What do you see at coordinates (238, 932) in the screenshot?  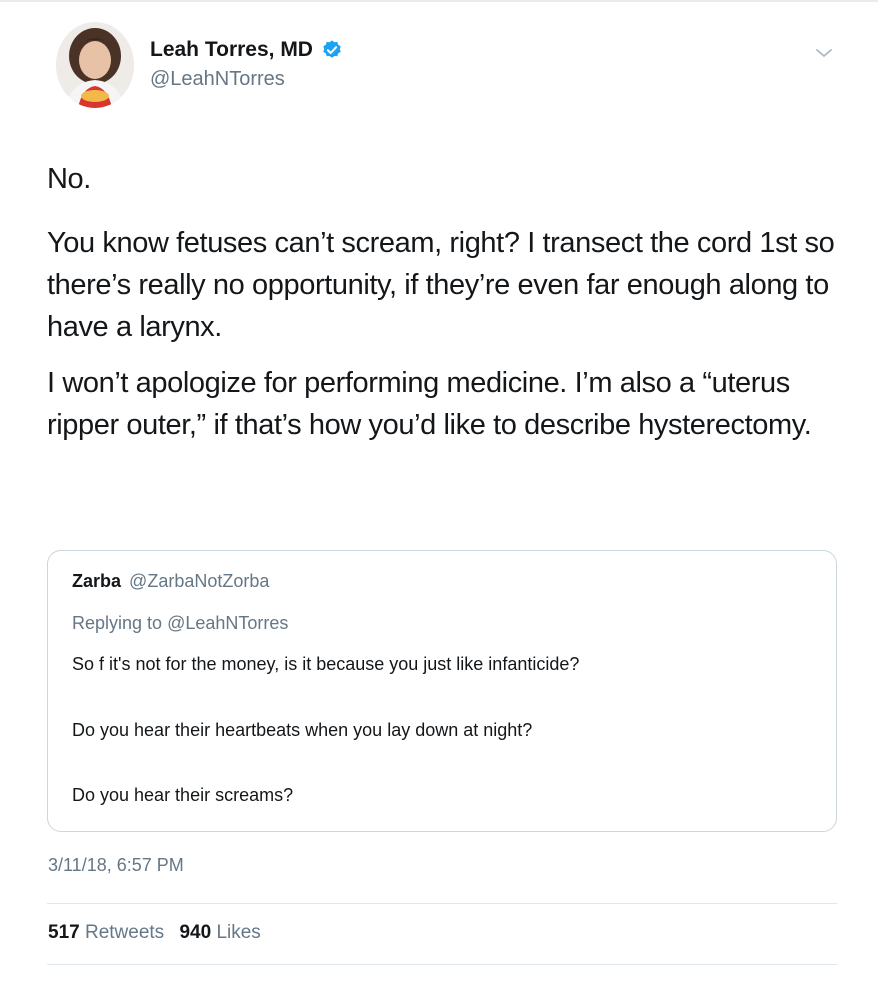 I see `likes-label: Likes` at bounding box center [238, 932].